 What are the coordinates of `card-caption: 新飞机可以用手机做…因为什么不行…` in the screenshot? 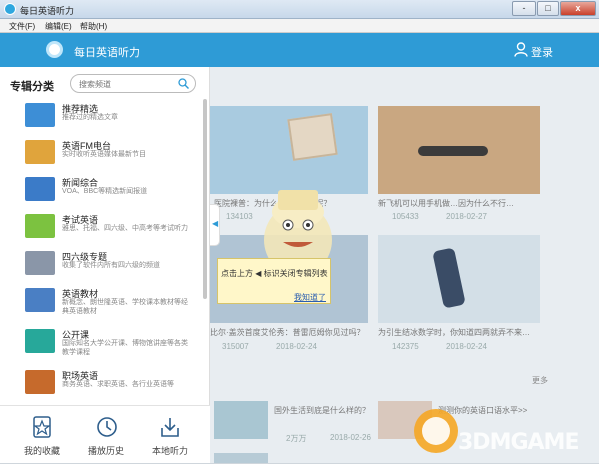 It's located at (446, 203).